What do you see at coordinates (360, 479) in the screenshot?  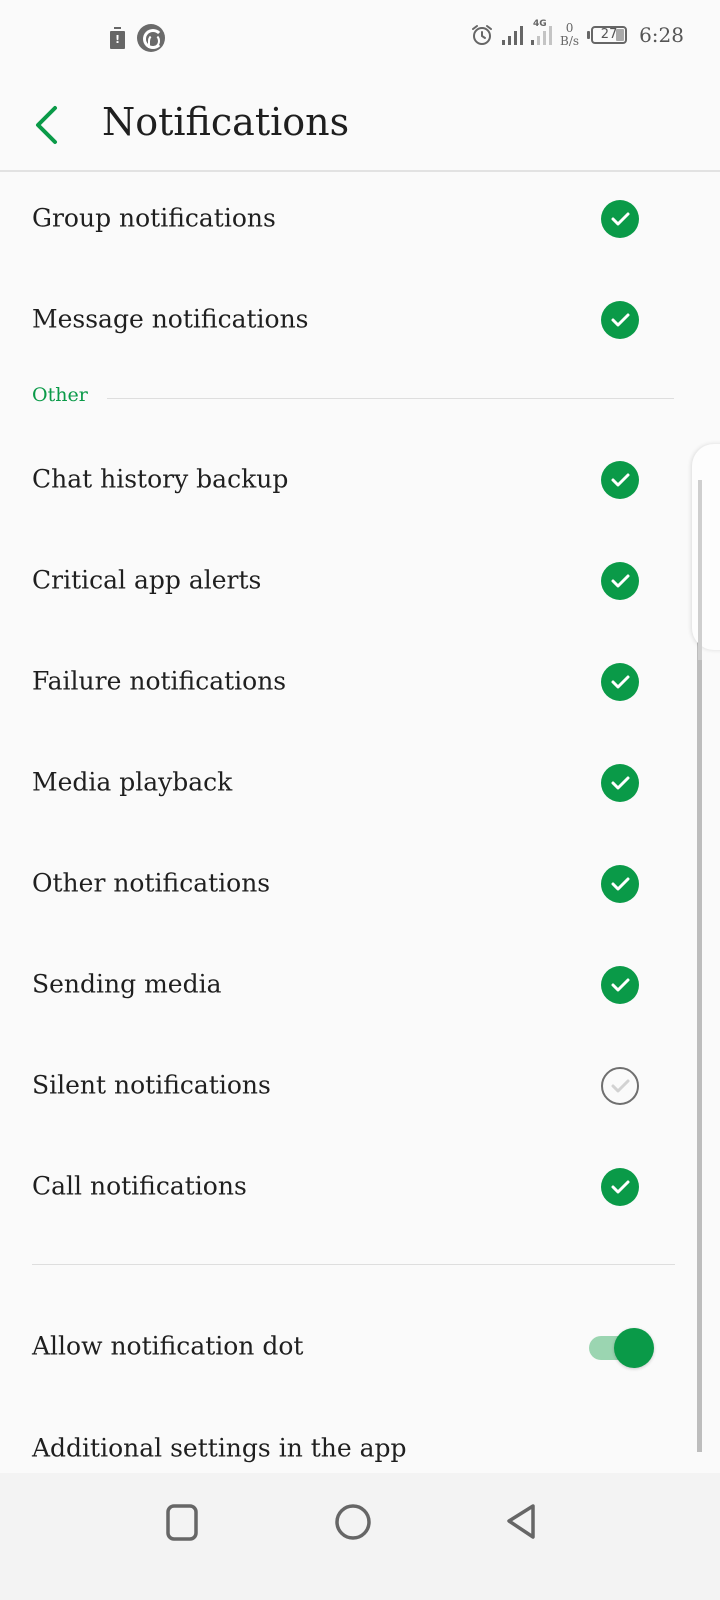 I see `list-item-chat-history-backup: Chat history backup` at bounding box center [360, 479].